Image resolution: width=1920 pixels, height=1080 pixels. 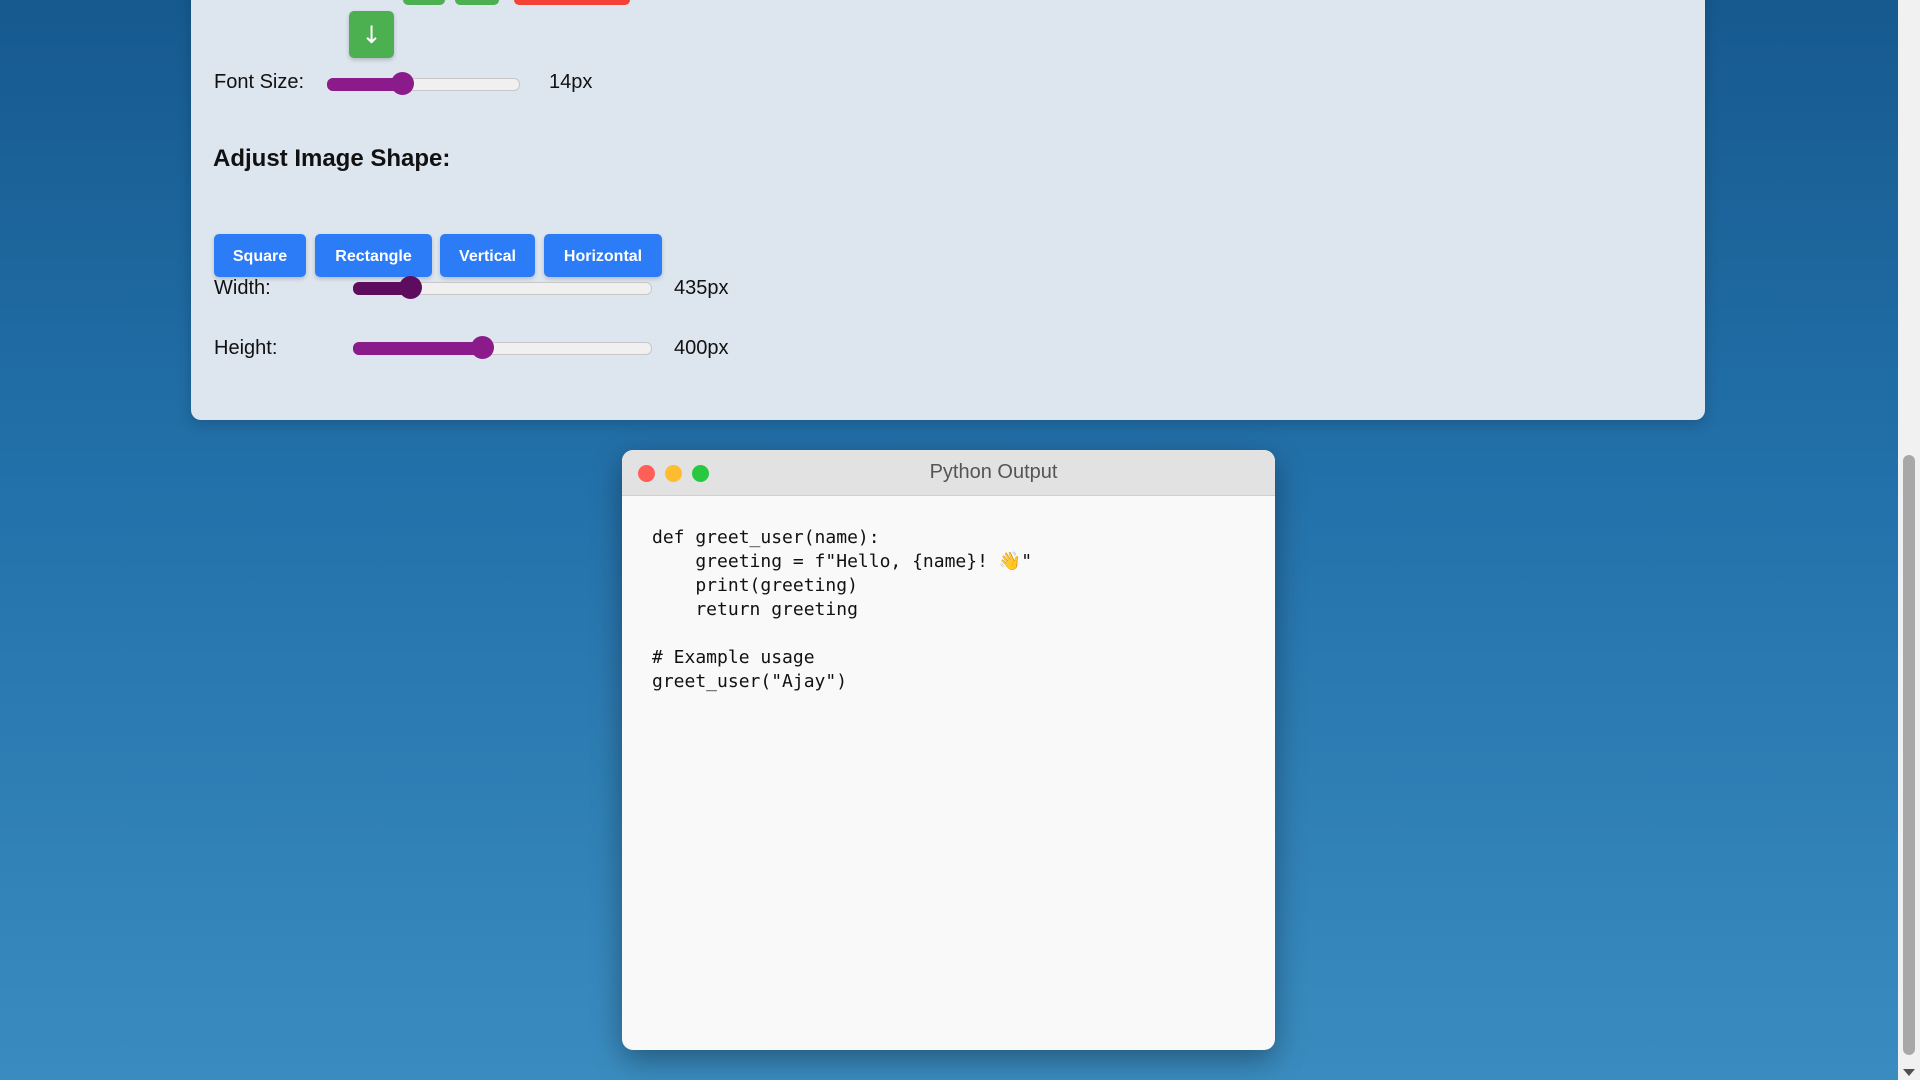 I want to click on height-slider, so click(x=502, y=347).